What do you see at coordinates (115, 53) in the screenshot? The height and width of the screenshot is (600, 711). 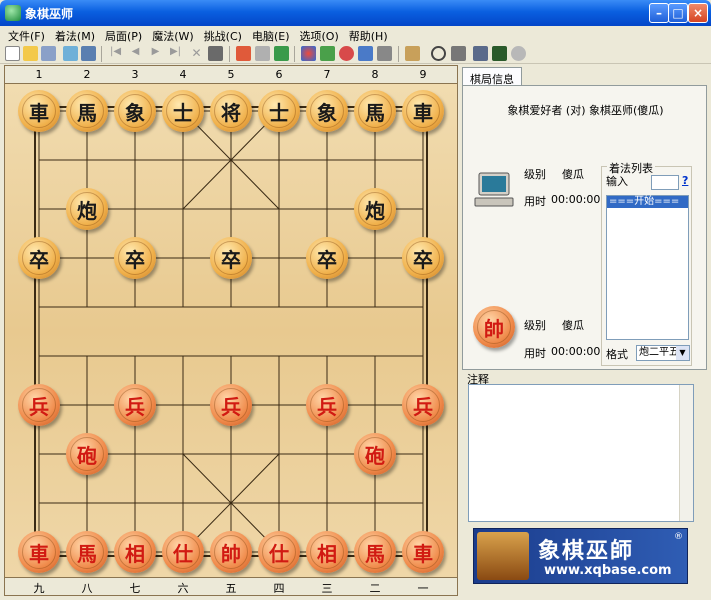 I see `first-move-icon: |◀` at bounding box center [115, 53].